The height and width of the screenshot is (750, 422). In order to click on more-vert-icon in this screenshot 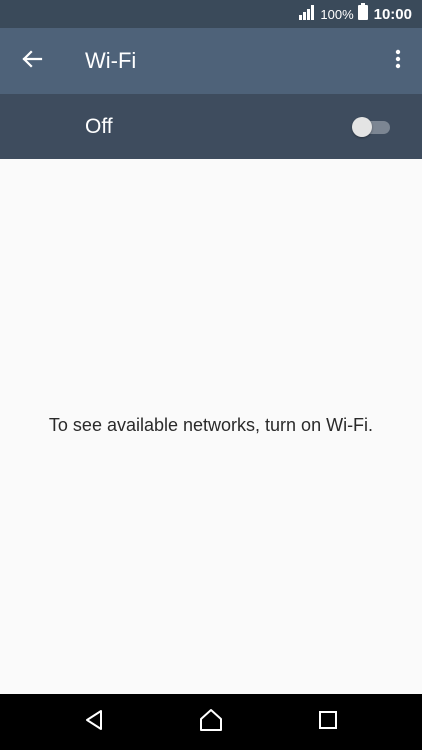, I will do `click(398, 61)`.